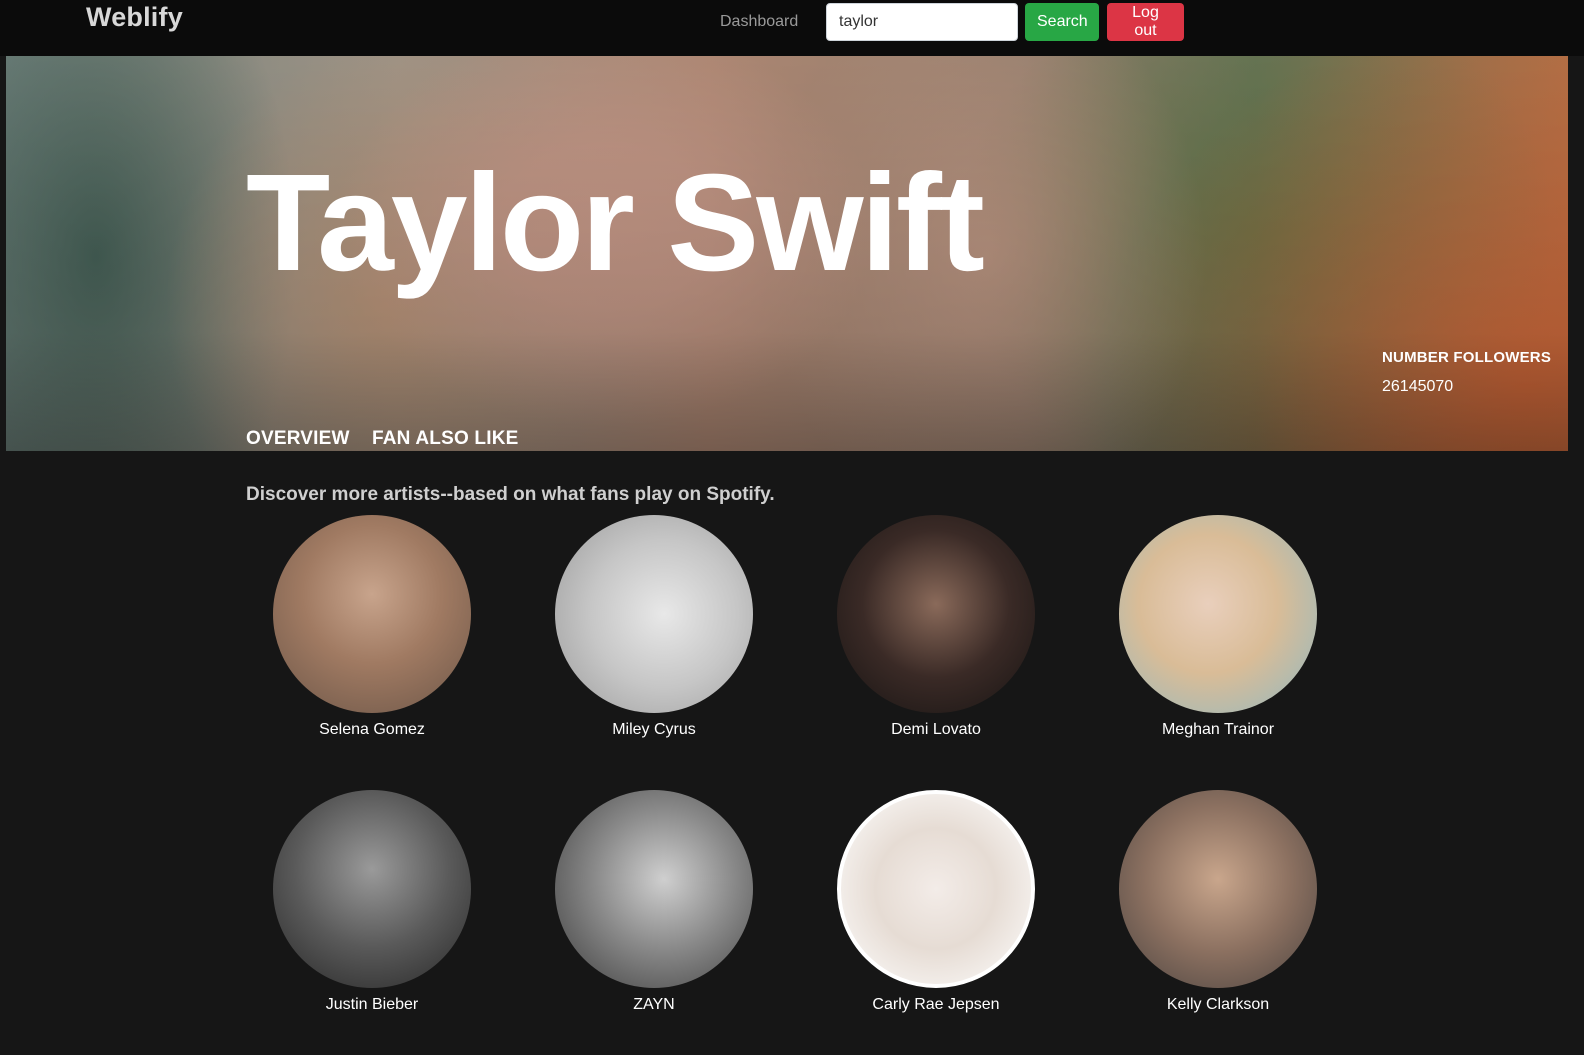 This screenshot has width=1584, height=1055. I want to click on artist-card-meghan-trainor: Meghan Trainor, so click(1218, 640).